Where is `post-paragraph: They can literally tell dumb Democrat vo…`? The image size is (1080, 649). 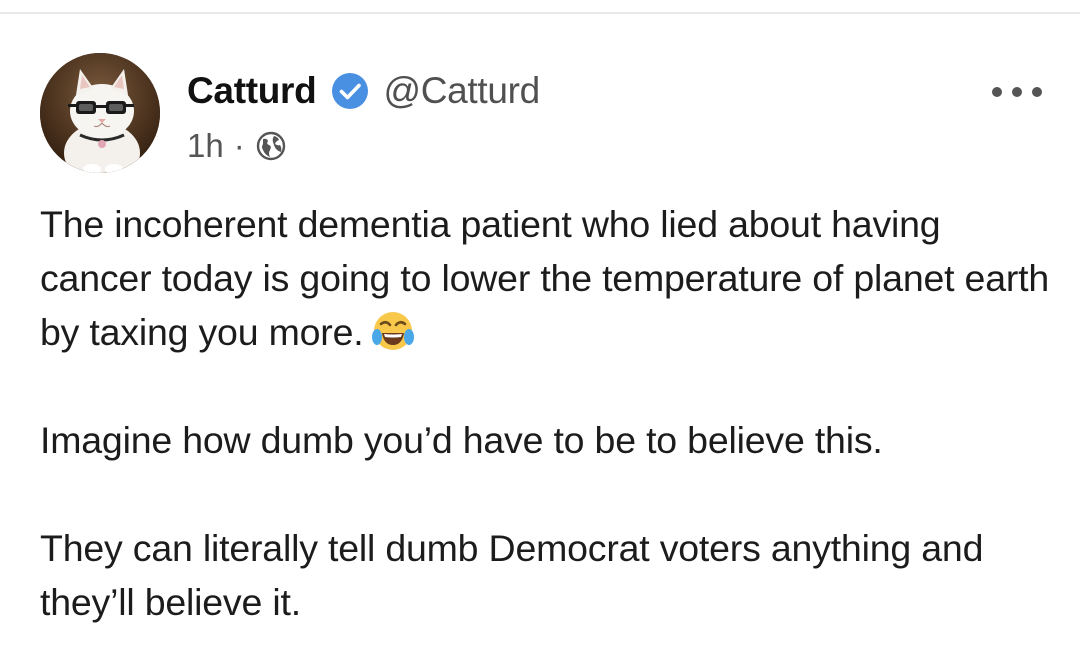
post-paragraph: They can literally tell dumb Democrat vo… is located at coordinates (517, 575).